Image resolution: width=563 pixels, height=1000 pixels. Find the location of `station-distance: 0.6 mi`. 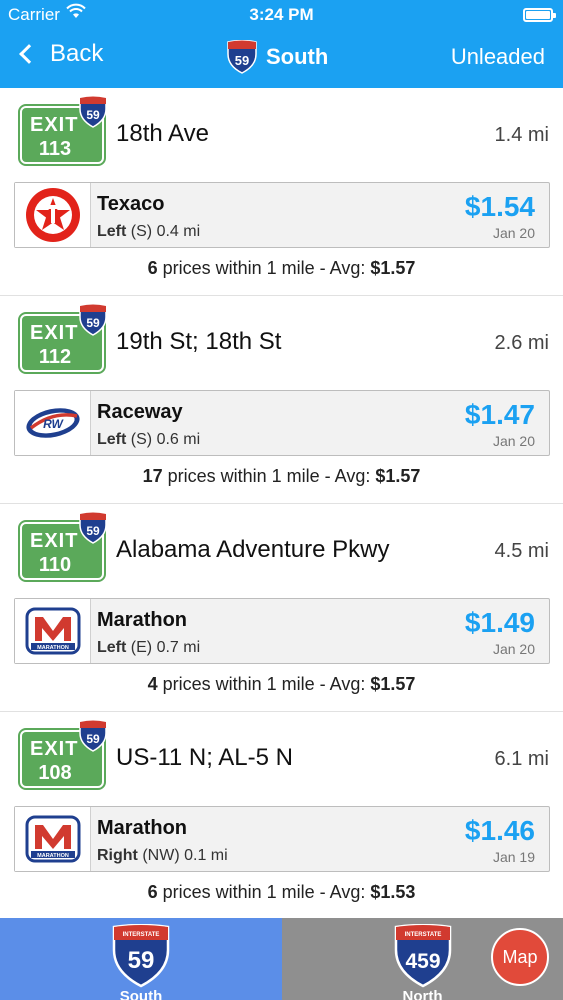

station-distance: 0.6 mi is located at coordinates (178, 439).